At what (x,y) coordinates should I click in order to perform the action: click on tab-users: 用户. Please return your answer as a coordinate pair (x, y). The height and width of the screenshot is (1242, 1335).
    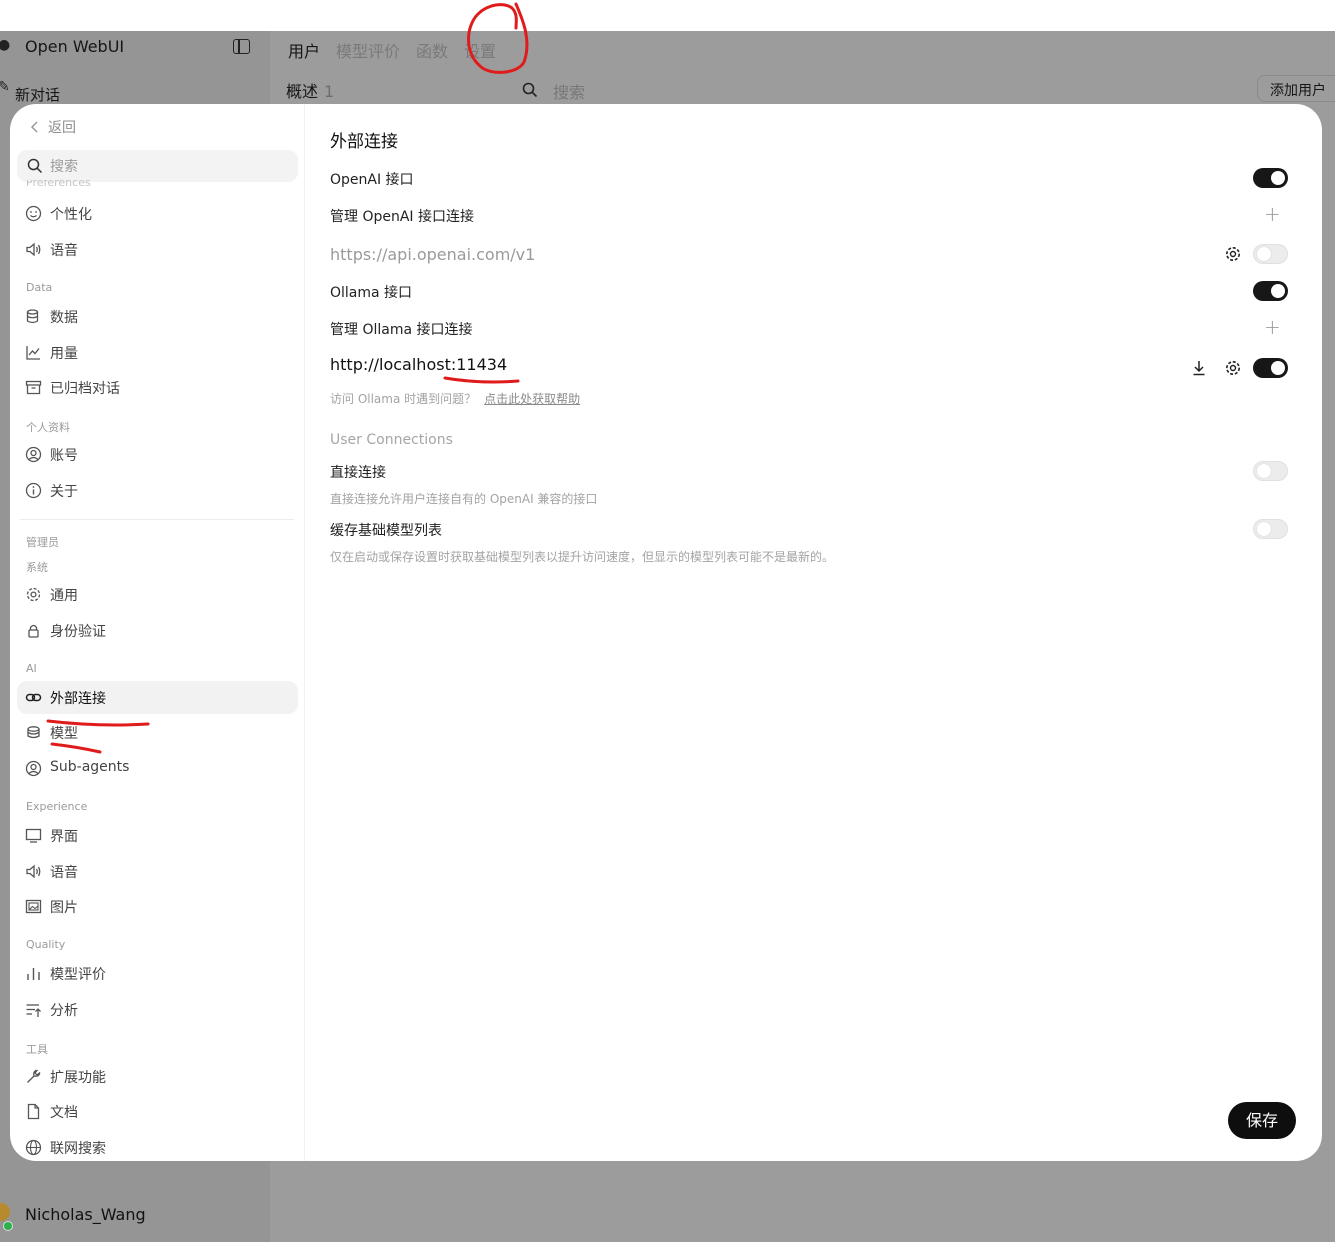
    Looking at the image, I should click on (304, 50).